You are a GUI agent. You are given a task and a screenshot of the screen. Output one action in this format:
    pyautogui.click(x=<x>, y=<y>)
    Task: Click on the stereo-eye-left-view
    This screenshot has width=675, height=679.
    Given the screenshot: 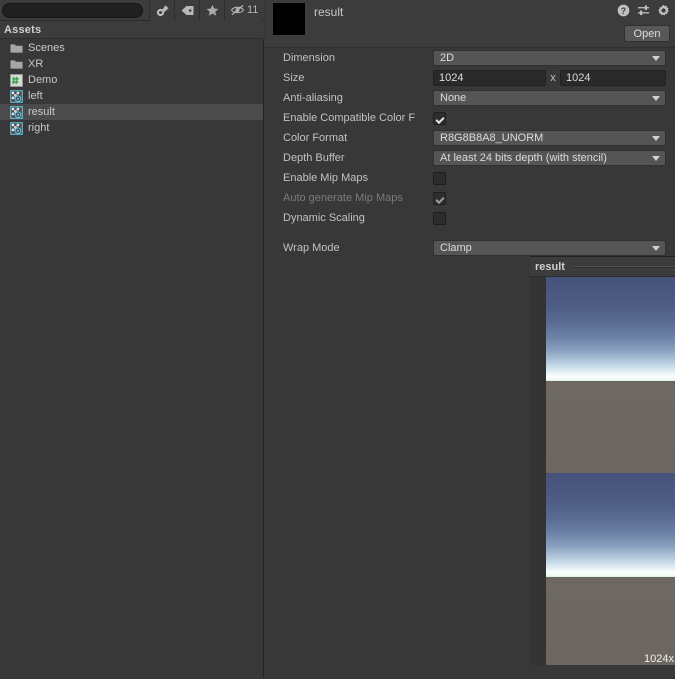 What is the action you would take?
    pyautogui.click(x=610, y=375)
    